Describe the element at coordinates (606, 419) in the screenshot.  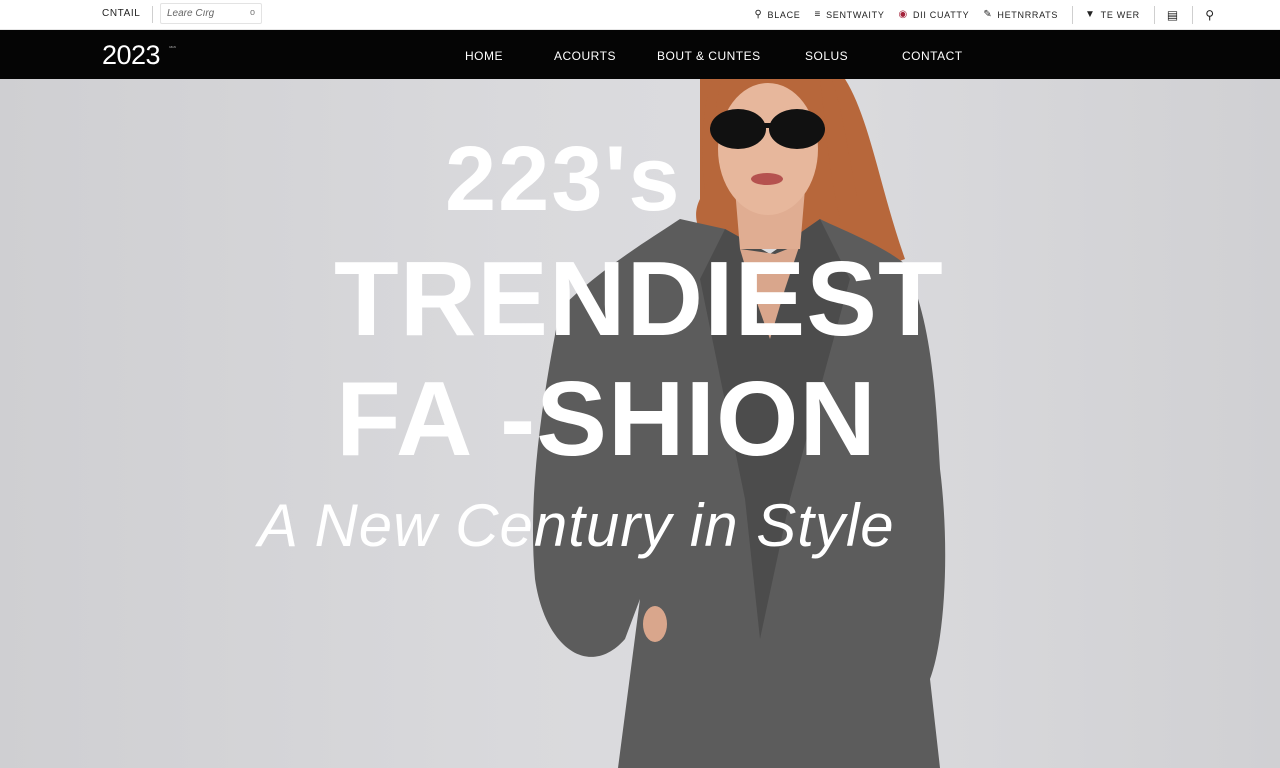
I see `hero-title-line-3: FA -SHION` at that location.